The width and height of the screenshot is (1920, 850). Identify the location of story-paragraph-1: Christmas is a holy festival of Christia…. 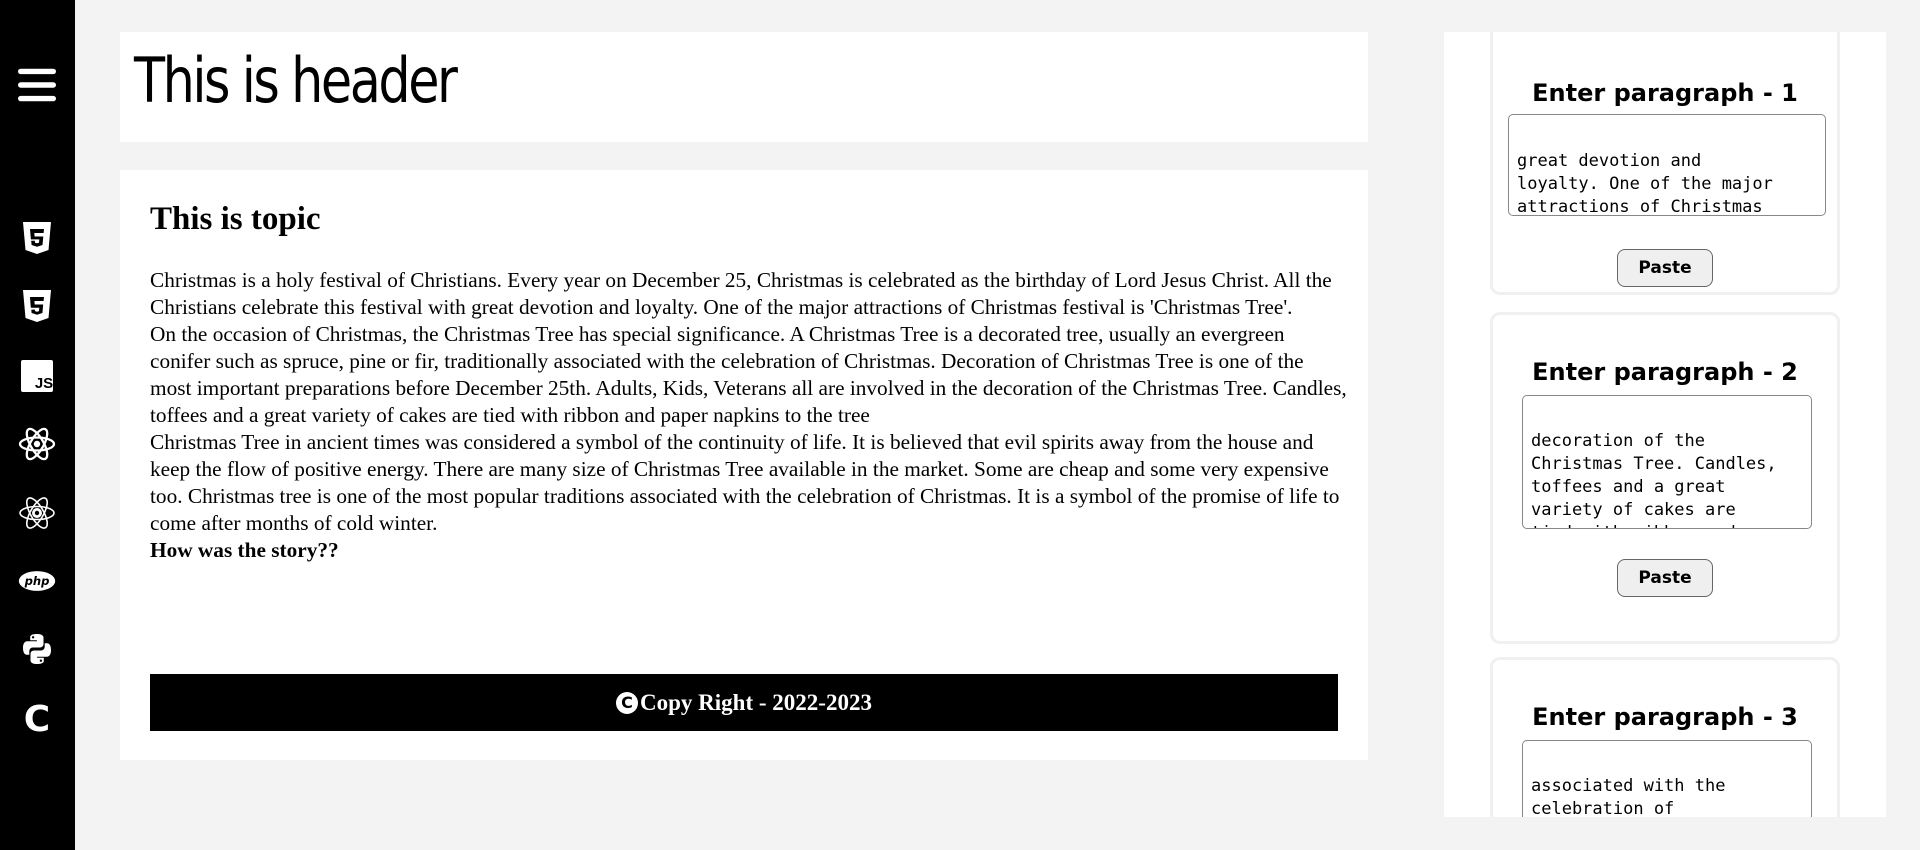
(741, 293).